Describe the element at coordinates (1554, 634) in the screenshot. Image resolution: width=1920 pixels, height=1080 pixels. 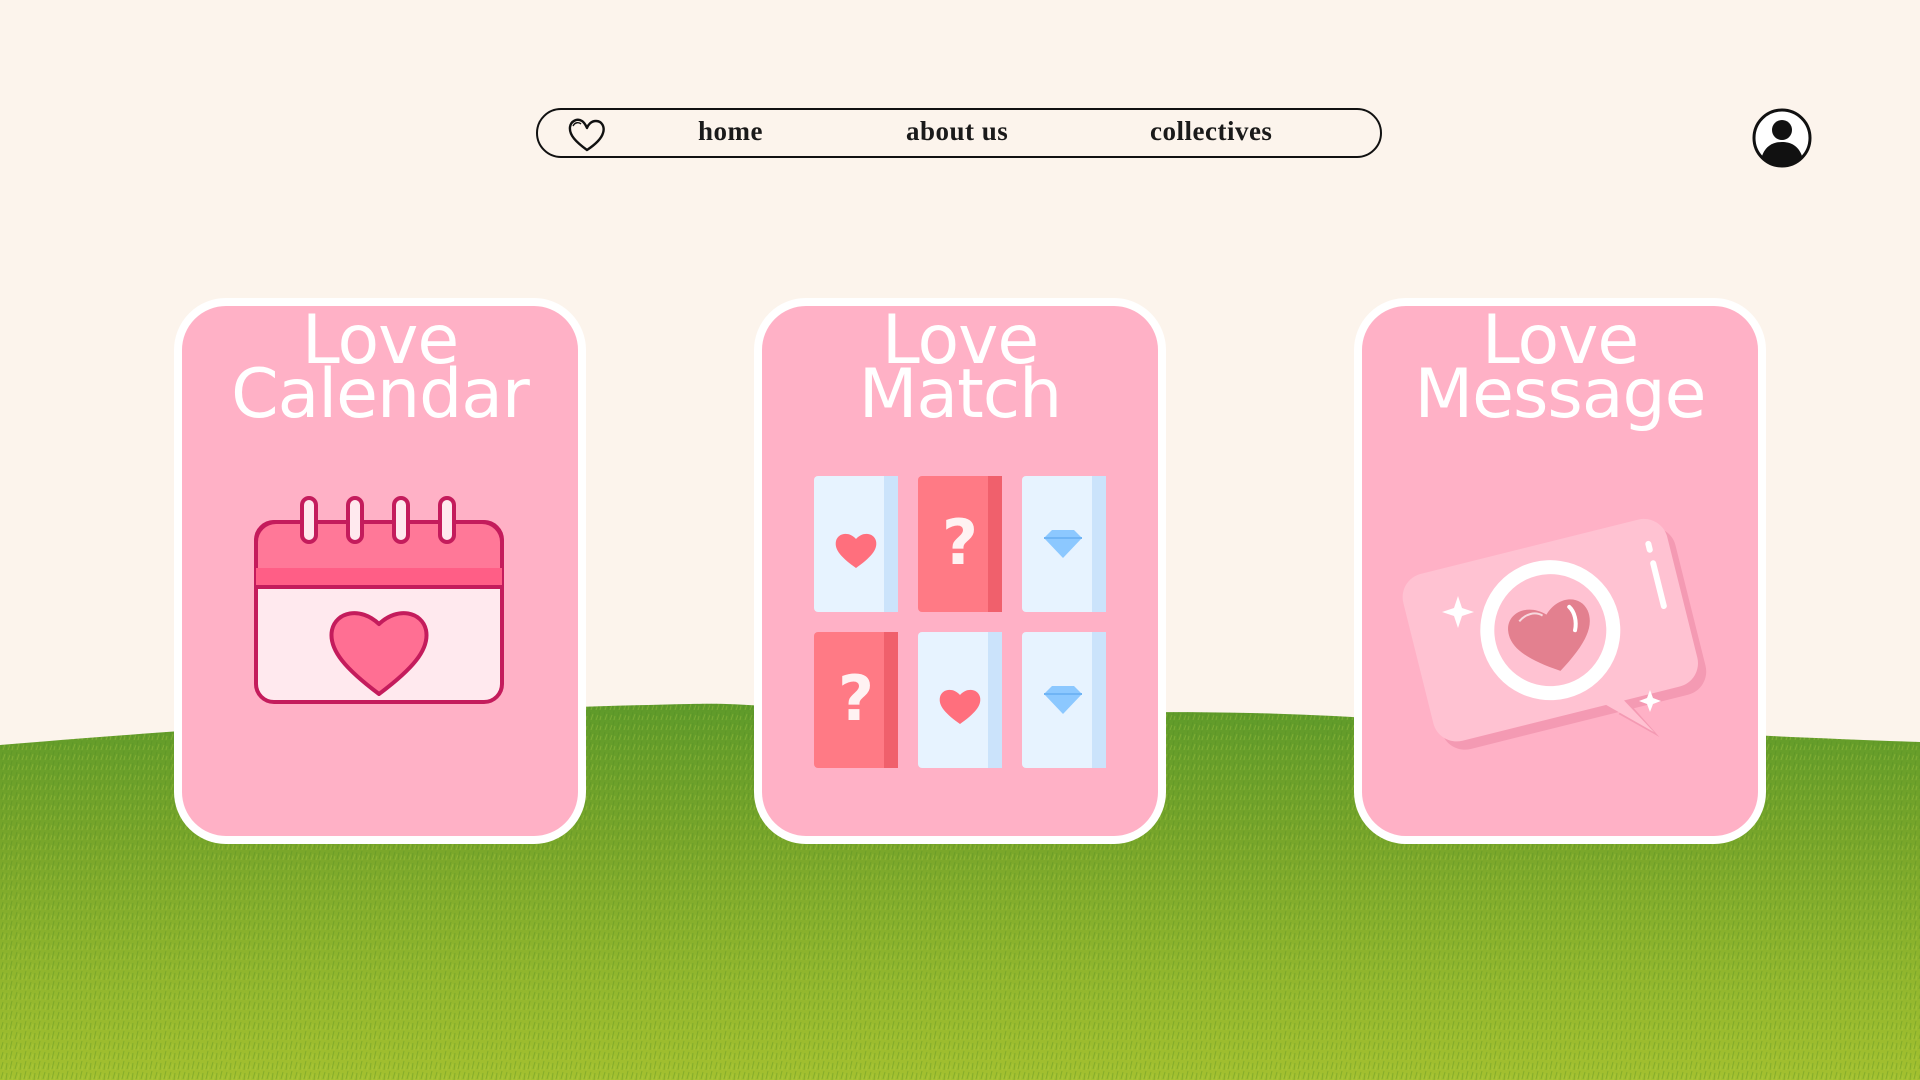
I see `heart-message-bubble-icon` at that location.